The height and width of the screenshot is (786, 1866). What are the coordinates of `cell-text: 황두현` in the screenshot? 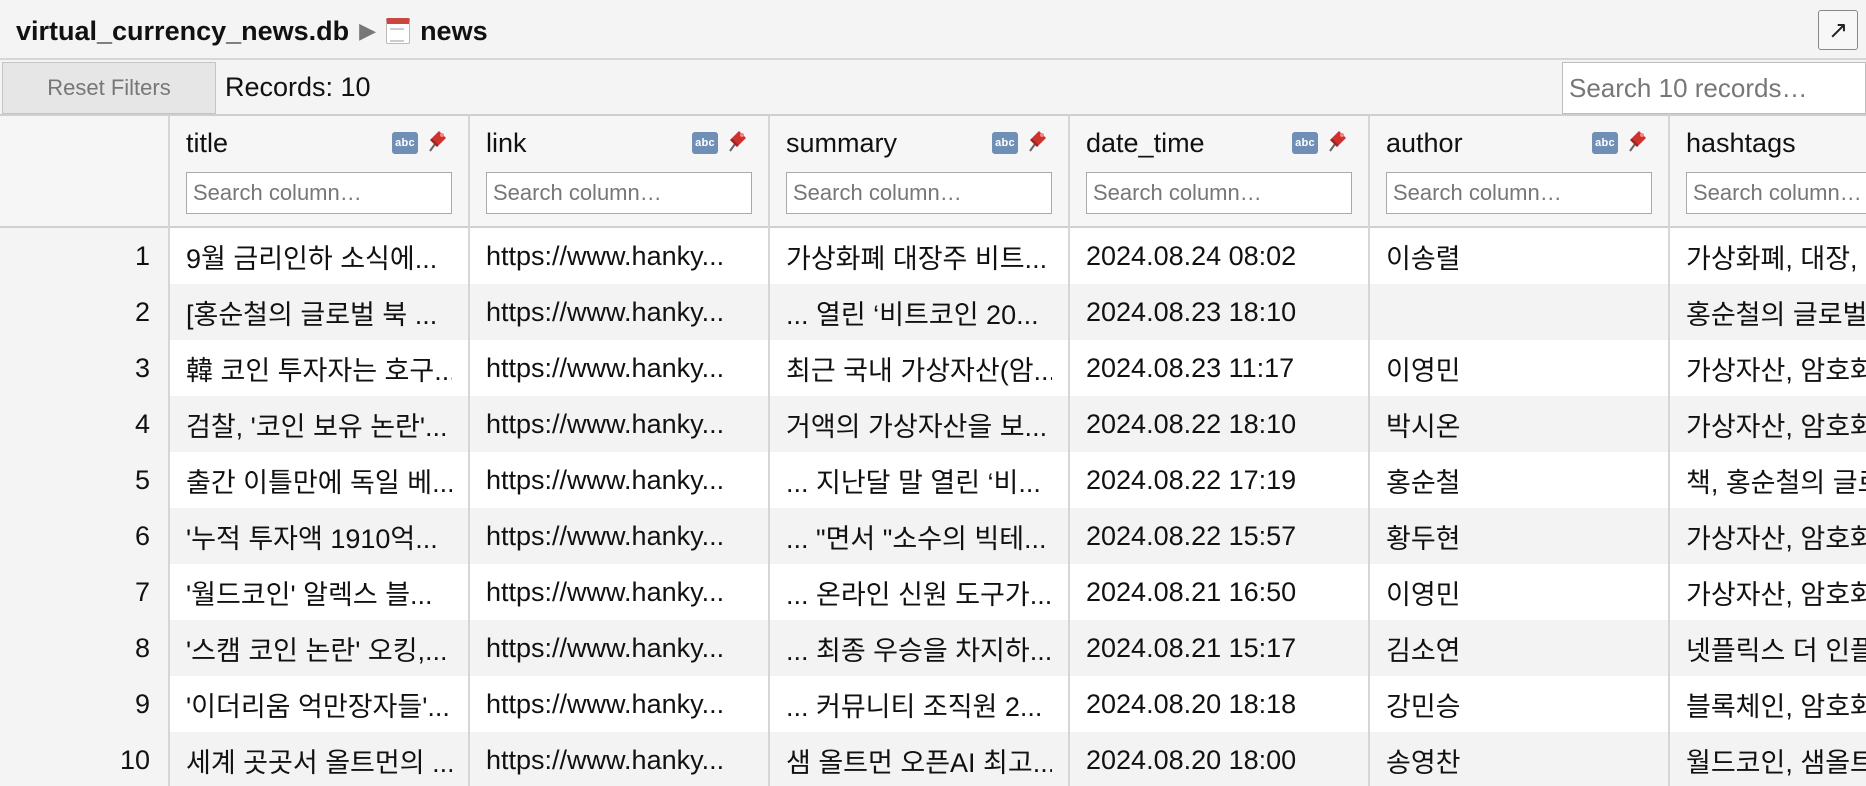 It's located at (1423, 538).